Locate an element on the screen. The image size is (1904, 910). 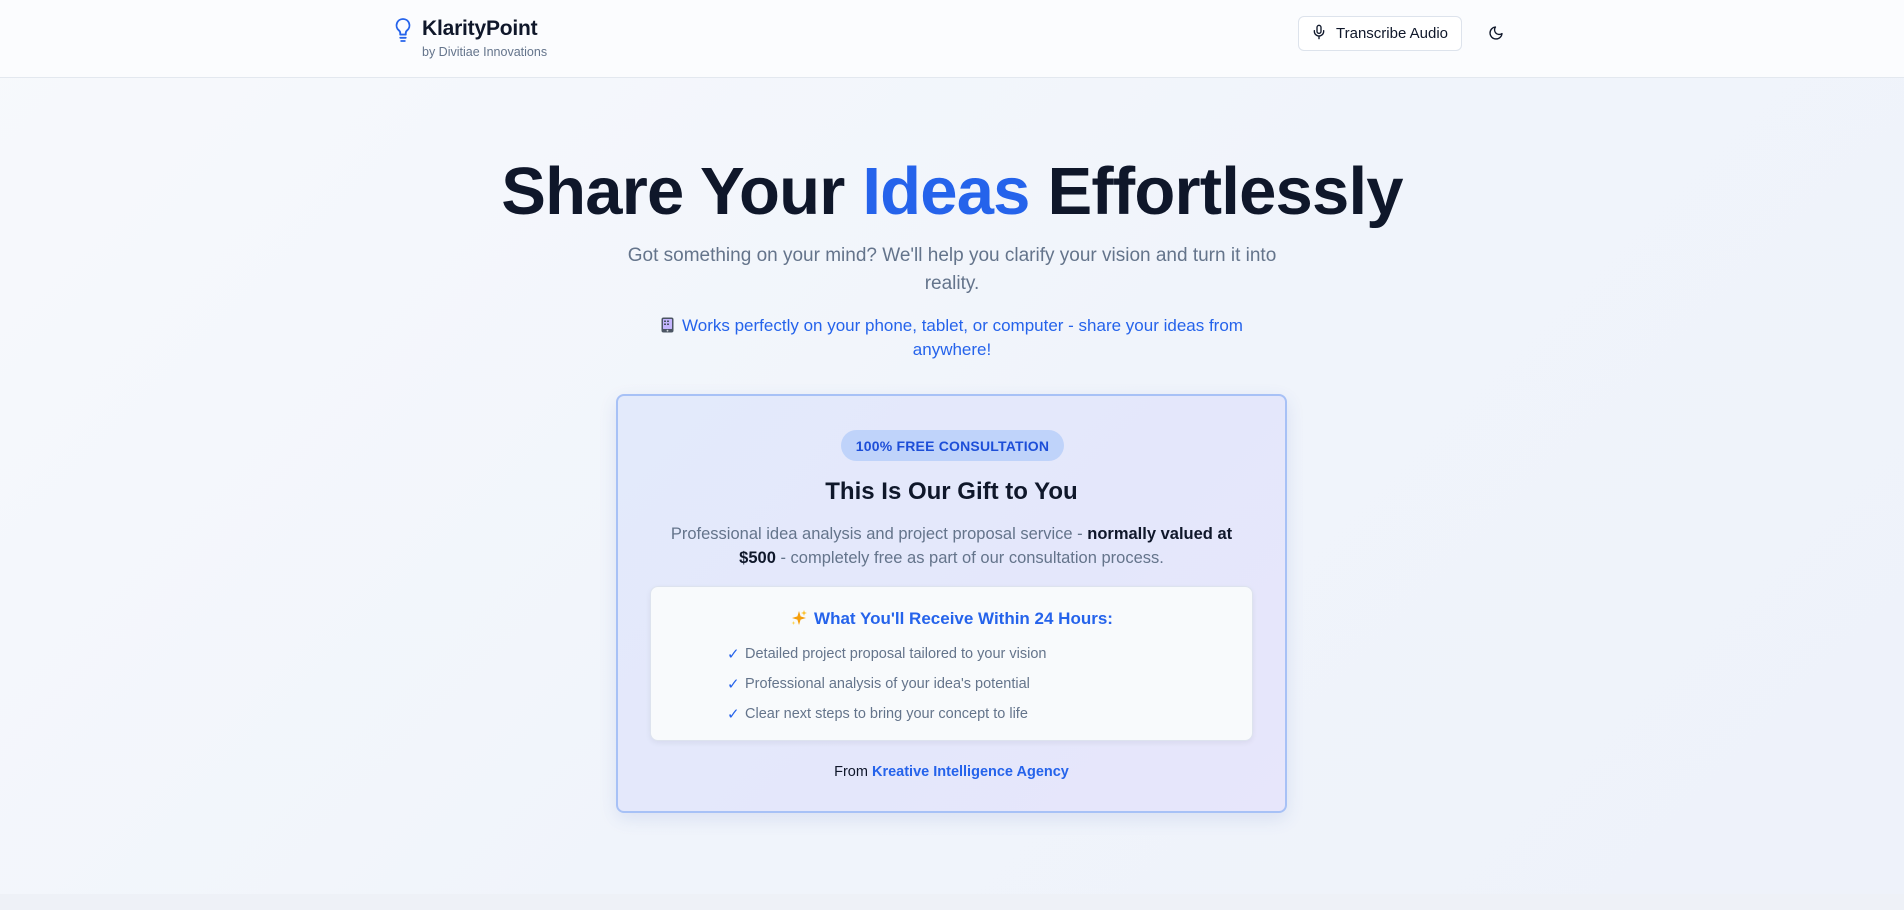
moon-icon is located at coordinates (1496, 34).